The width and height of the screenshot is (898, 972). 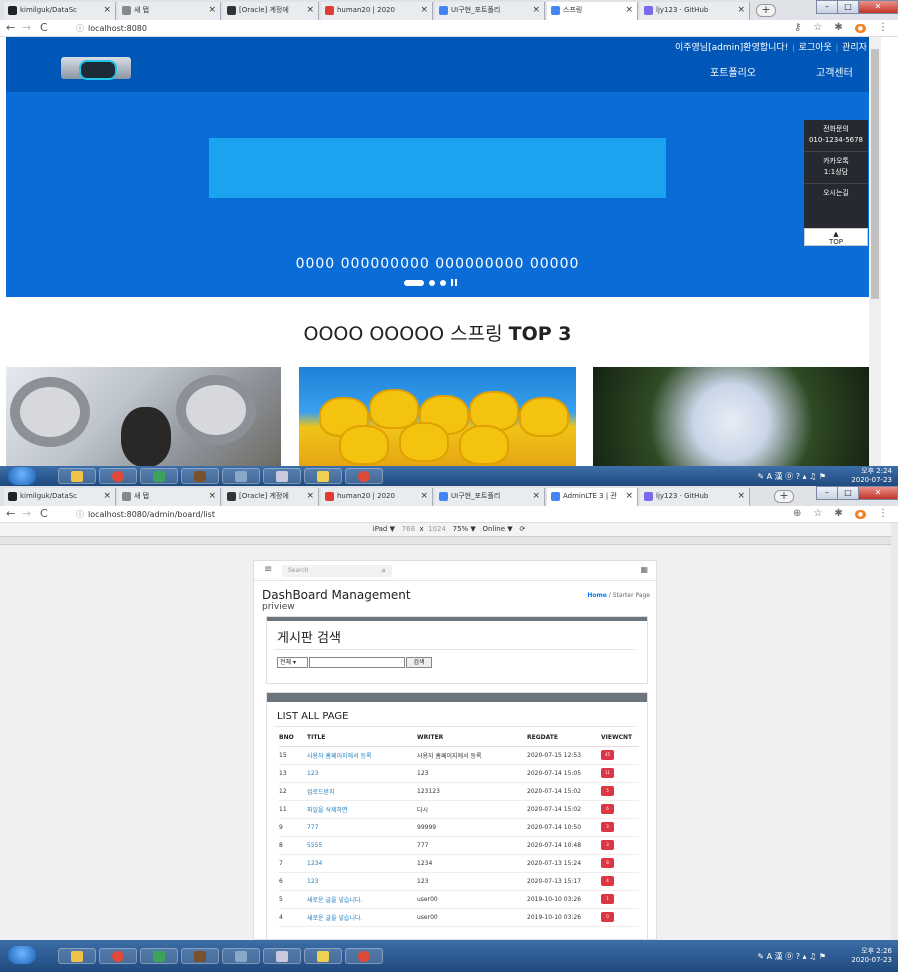 I want to click on pause-icon, so click(x=452, y=282).